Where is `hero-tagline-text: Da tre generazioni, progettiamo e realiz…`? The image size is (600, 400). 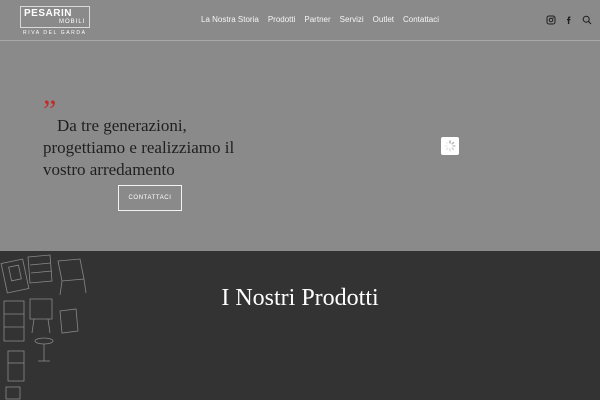 hero-tagline-text: Da tre generazioni, progettiamo e realiz… is located at coordinates (139, 147).